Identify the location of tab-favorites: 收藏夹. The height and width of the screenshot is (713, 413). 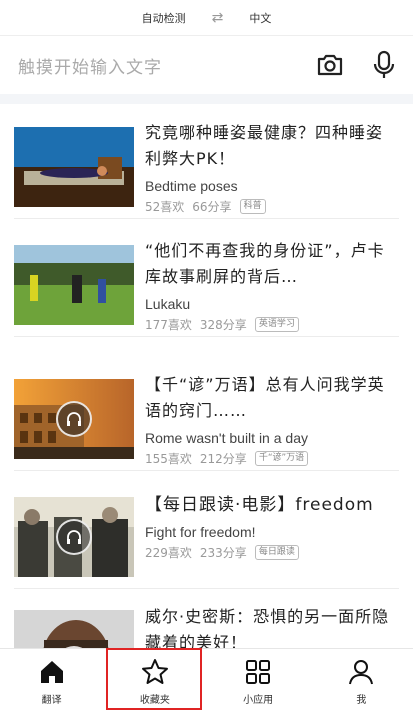
(154, 681).